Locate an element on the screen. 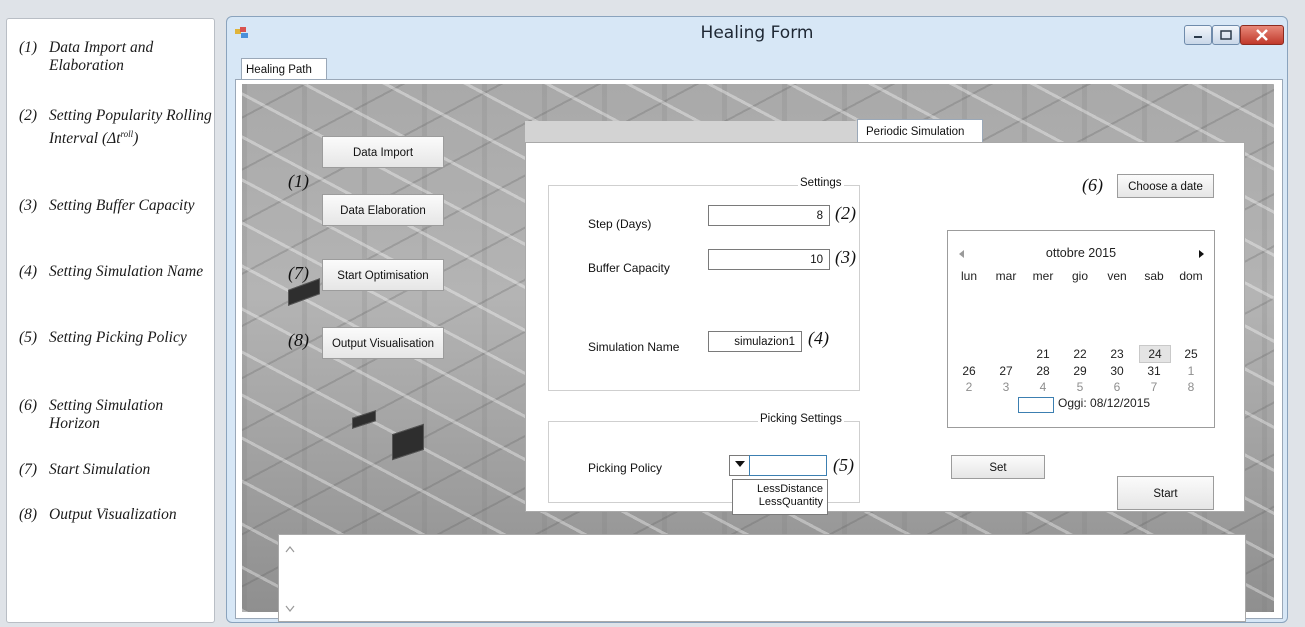  data-import-button: Data Import is located at coordinates (383, 152).